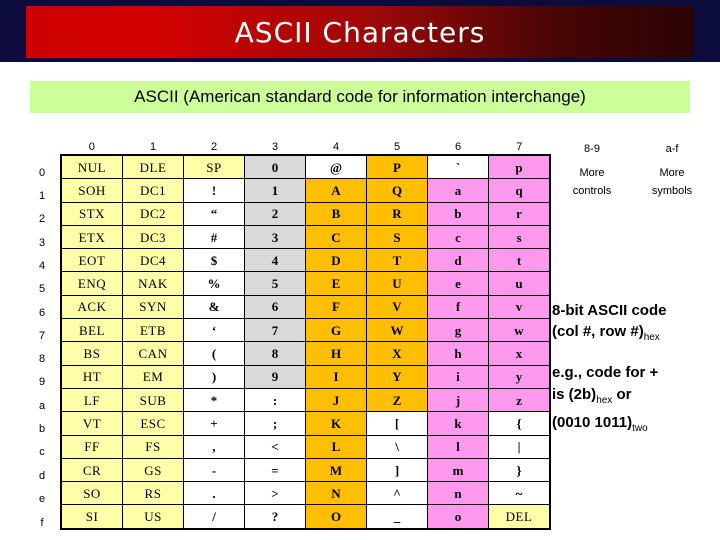 The image size is (720, 540). What do you see at coordinates (275, 284) in the screenshot?
I see `ascii-cell-label: 5` at bounding box center [275, 284].